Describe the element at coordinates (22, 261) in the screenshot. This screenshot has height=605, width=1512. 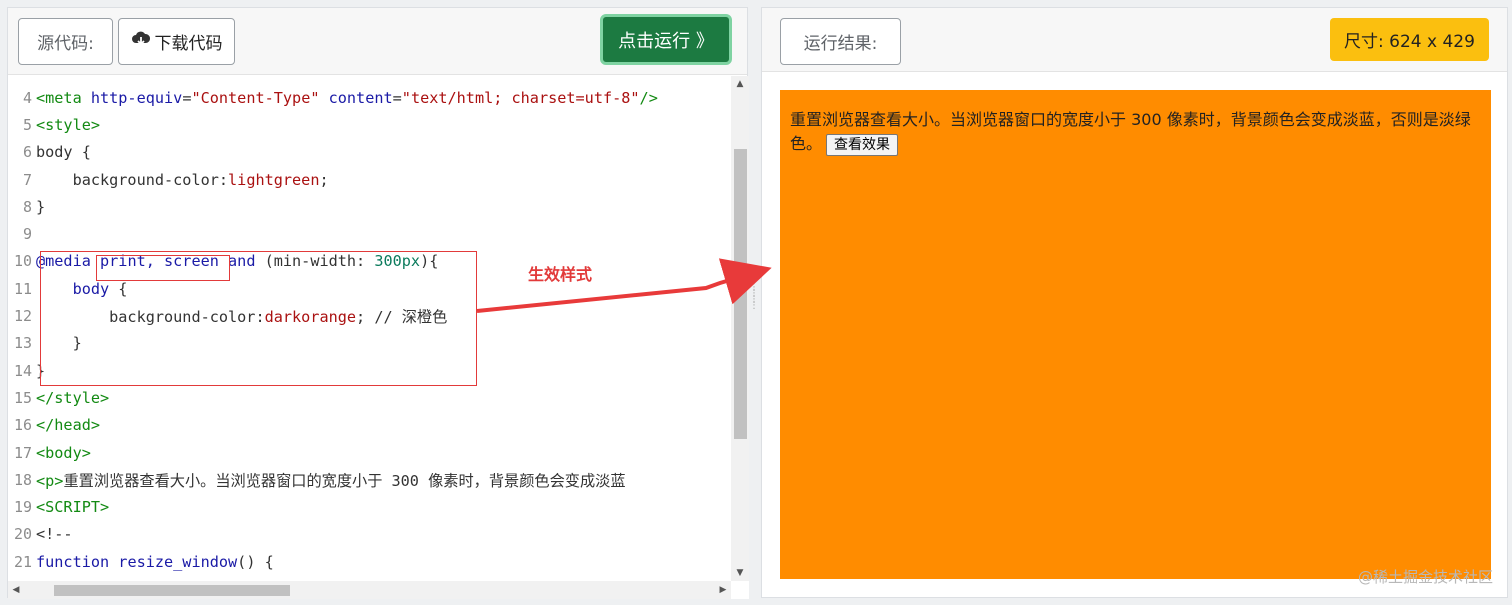
I see `line-number: 10` at that location.